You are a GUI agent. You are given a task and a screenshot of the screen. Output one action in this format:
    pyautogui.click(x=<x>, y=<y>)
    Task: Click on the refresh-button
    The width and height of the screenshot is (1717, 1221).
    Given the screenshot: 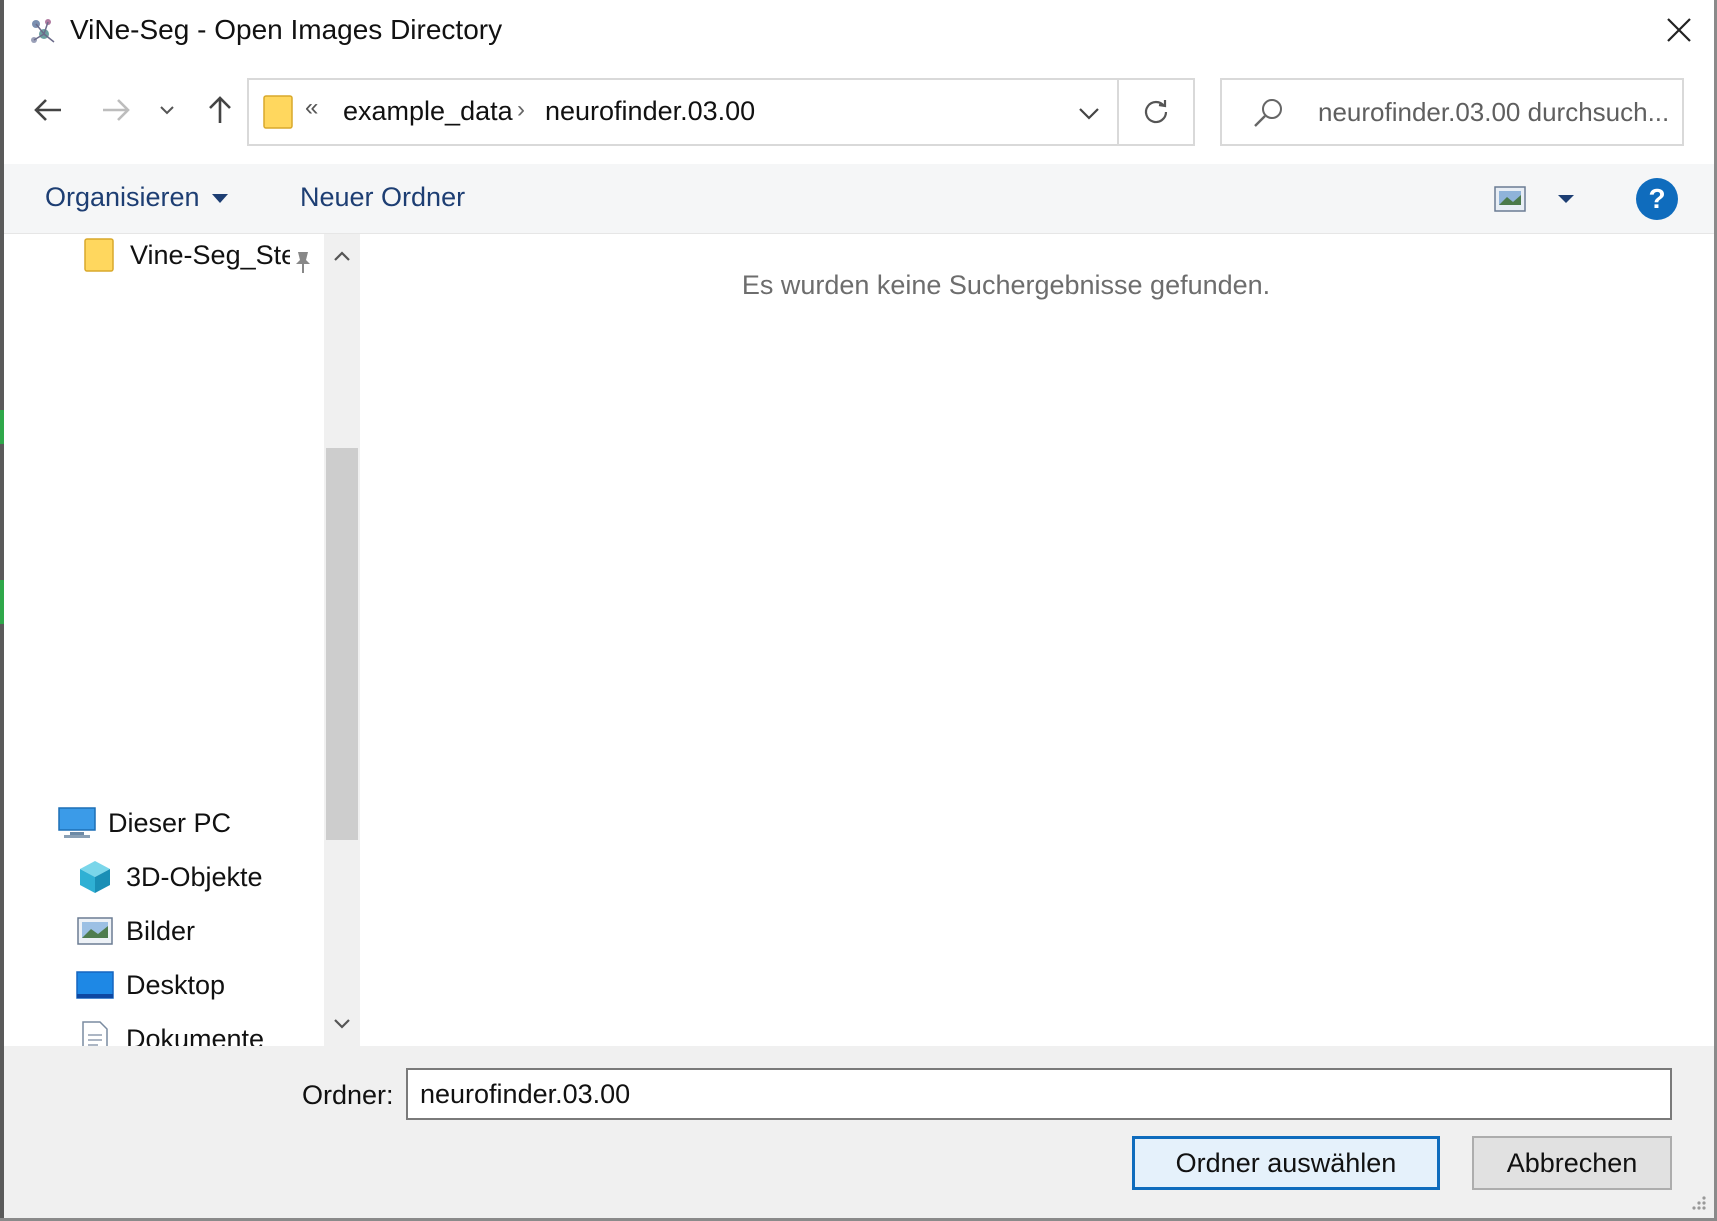 What is the action you would take?
    pyautogui.click(x=1157, y=112)
    